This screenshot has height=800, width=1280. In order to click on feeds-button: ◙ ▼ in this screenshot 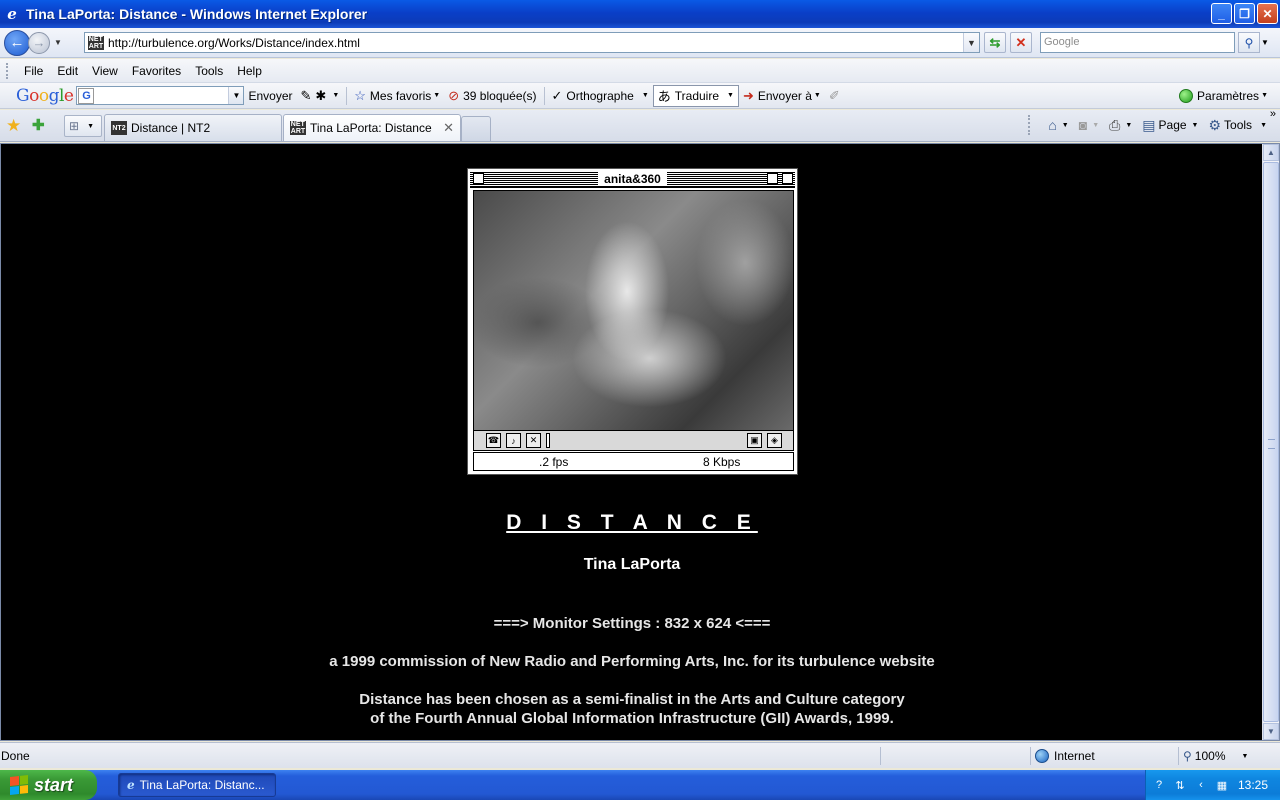, I will do `click(1089, 125)`.